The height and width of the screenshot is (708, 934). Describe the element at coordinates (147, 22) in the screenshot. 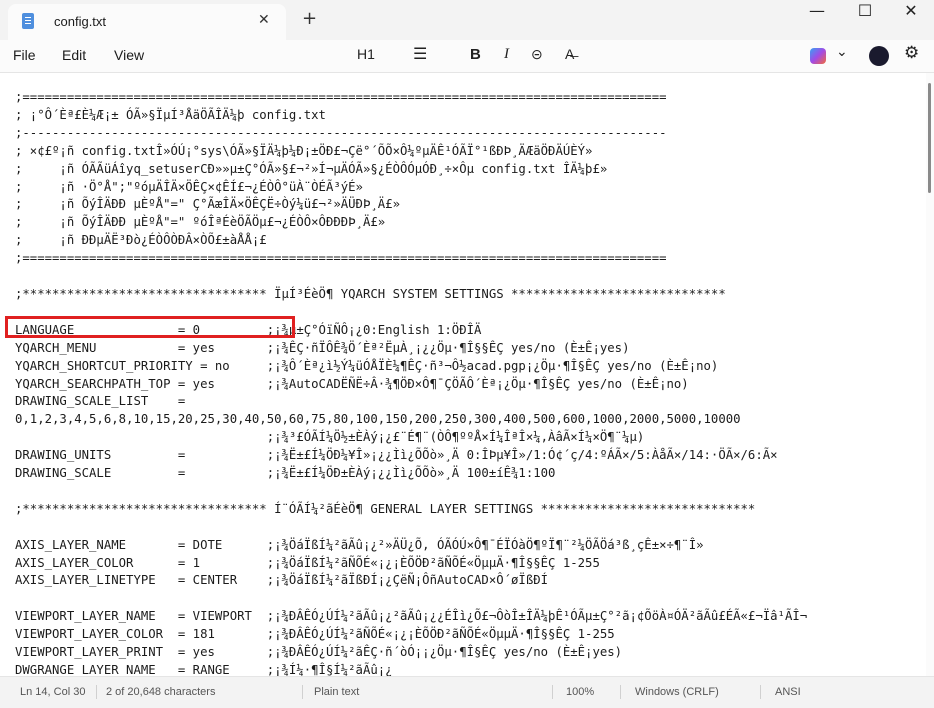

I see `tab-config: config.txt ✕` at that location.